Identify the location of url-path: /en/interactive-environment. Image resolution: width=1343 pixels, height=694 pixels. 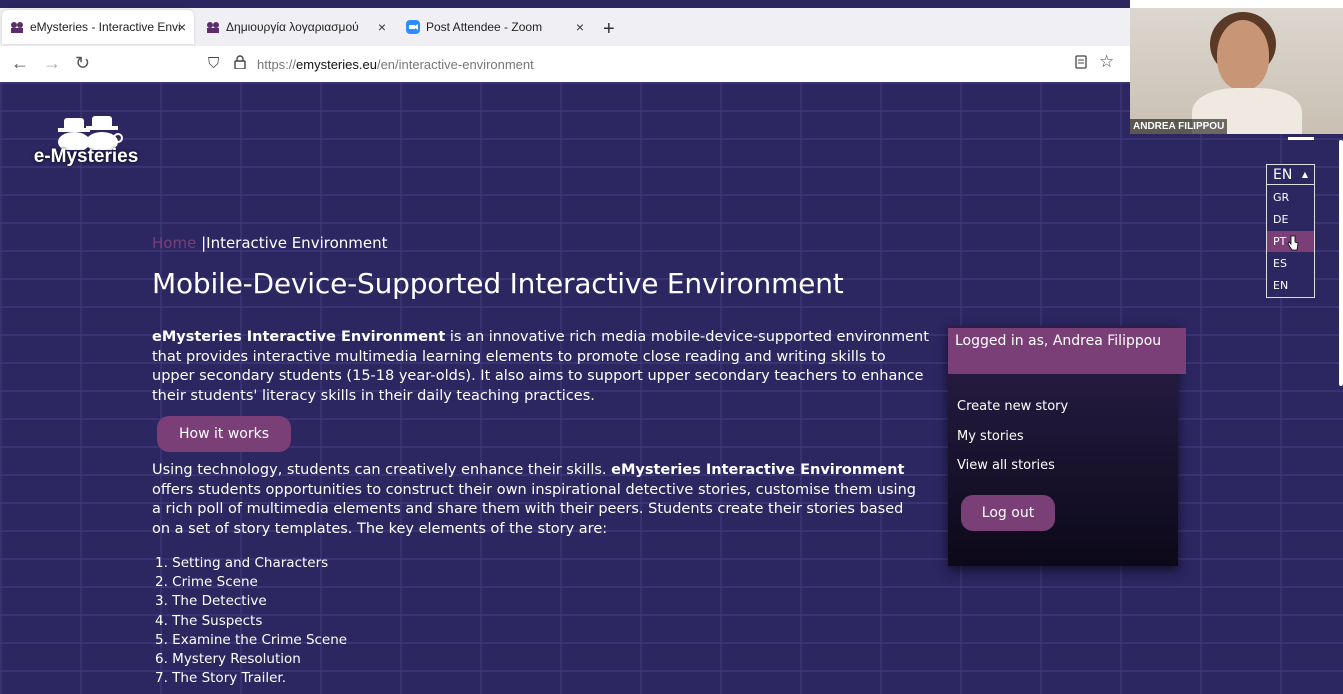
(455, 64).